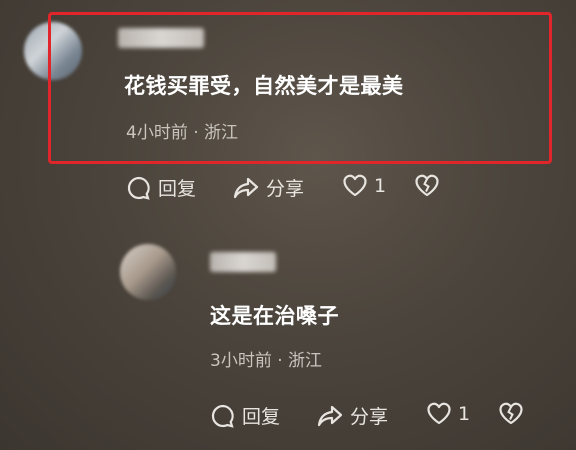 This screenshot has height=450, width=576. What do you see at coordinates (264, 86) in the screenshot?
I see `comment-text: 花钱买罪受，自然美才是最美` at bounding box center [264, 86].